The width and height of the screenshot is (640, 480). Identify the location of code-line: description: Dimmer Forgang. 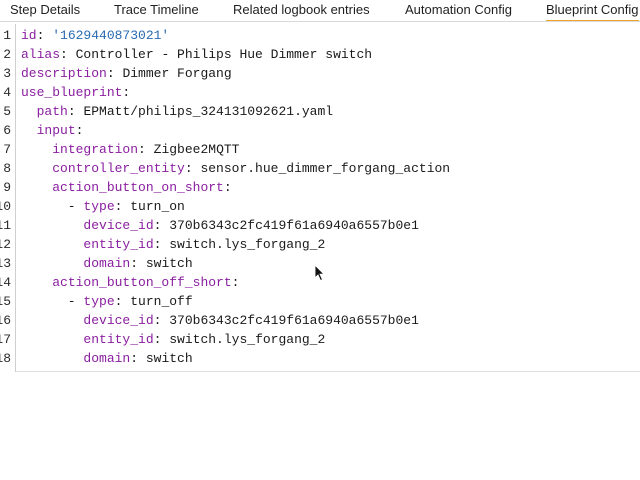
(126, 73).